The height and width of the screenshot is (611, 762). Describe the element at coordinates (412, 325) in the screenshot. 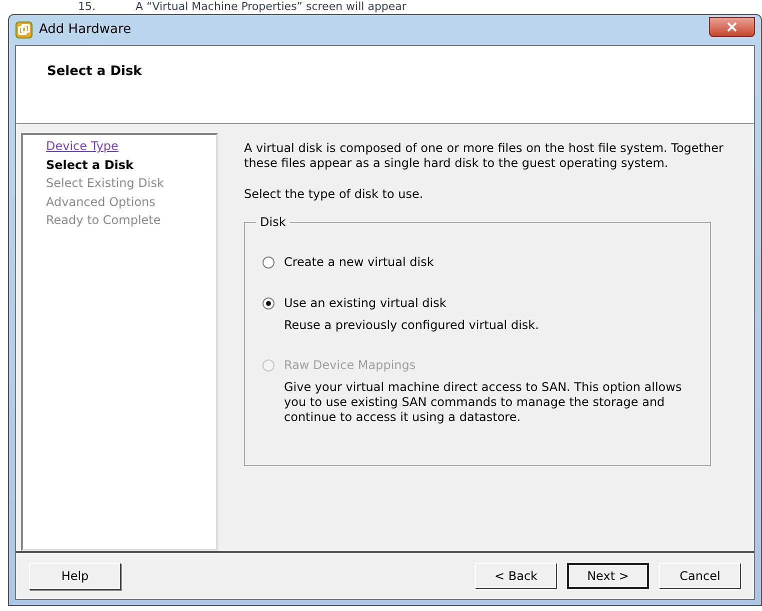

I see `option-description: Reuse a previously configured virtual disk.` at that location.